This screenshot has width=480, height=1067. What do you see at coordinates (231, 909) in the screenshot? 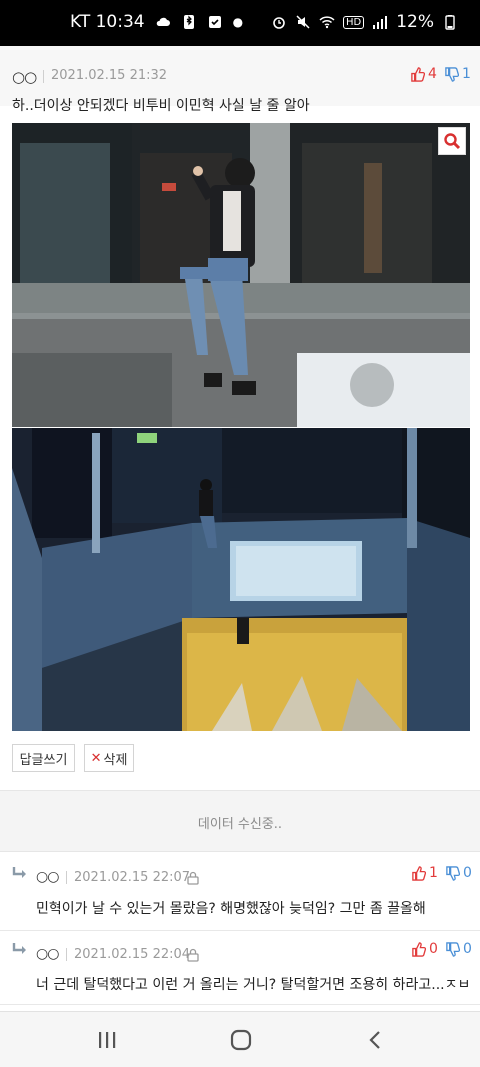
I see `comment-text: 민혁이가 날 수 있는거 몰랐음? 해명했잖아 늦덕임? 그만 좀 끌올해` at bounding box center [231, 909].